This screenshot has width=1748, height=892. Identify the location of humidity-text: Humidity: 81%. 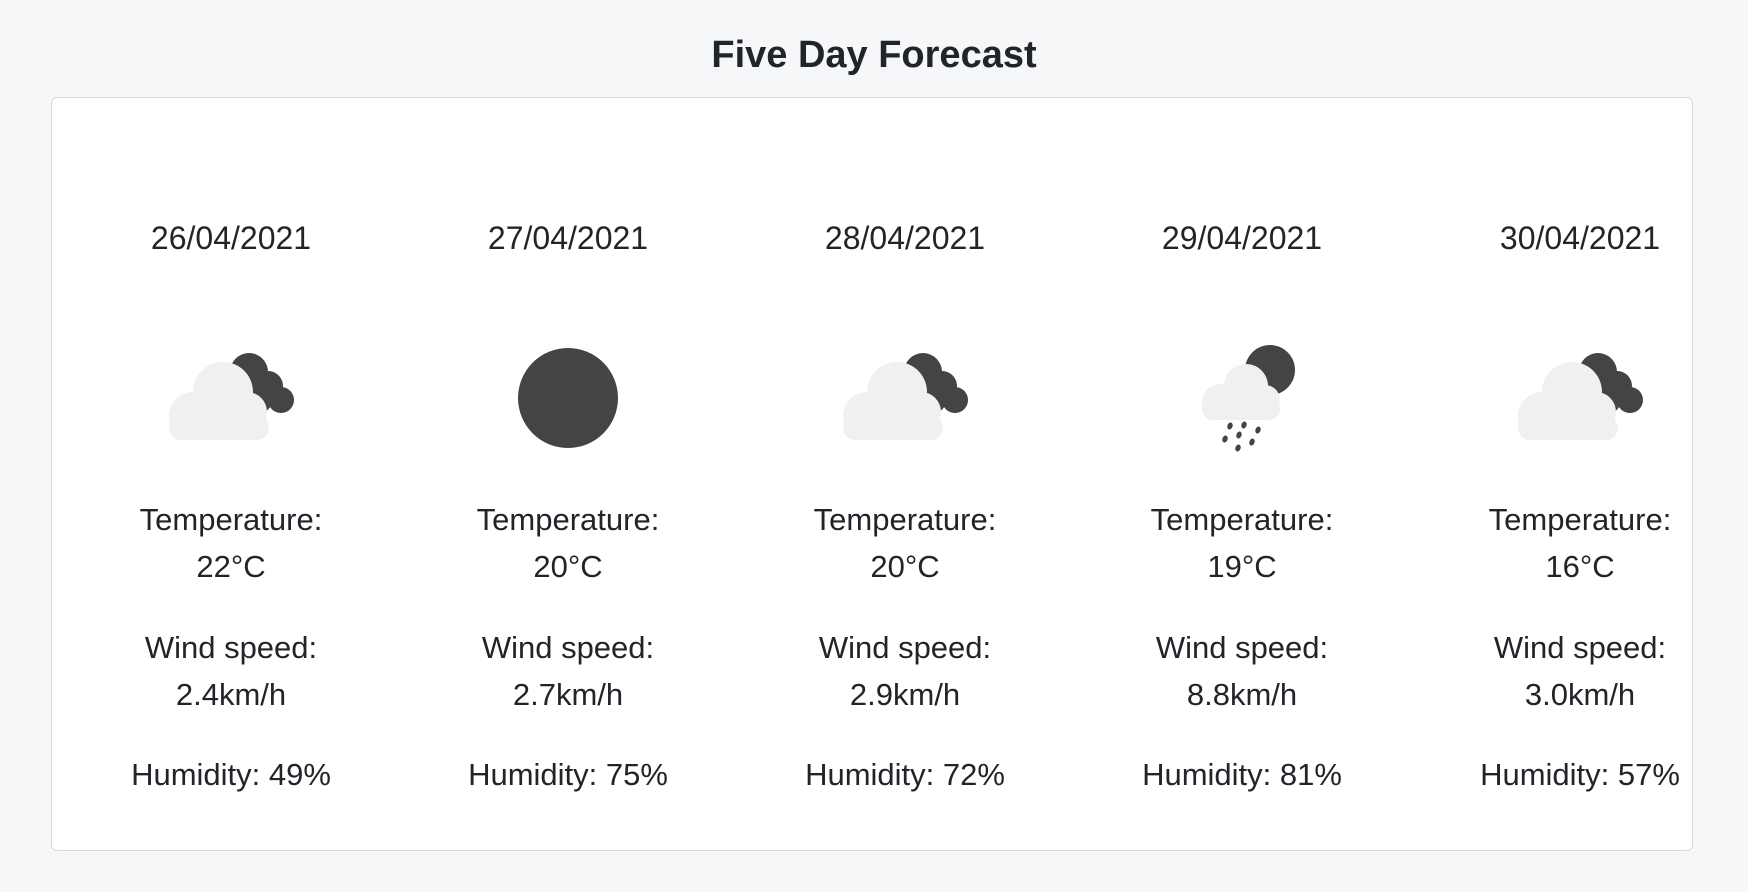
(1242, 774).